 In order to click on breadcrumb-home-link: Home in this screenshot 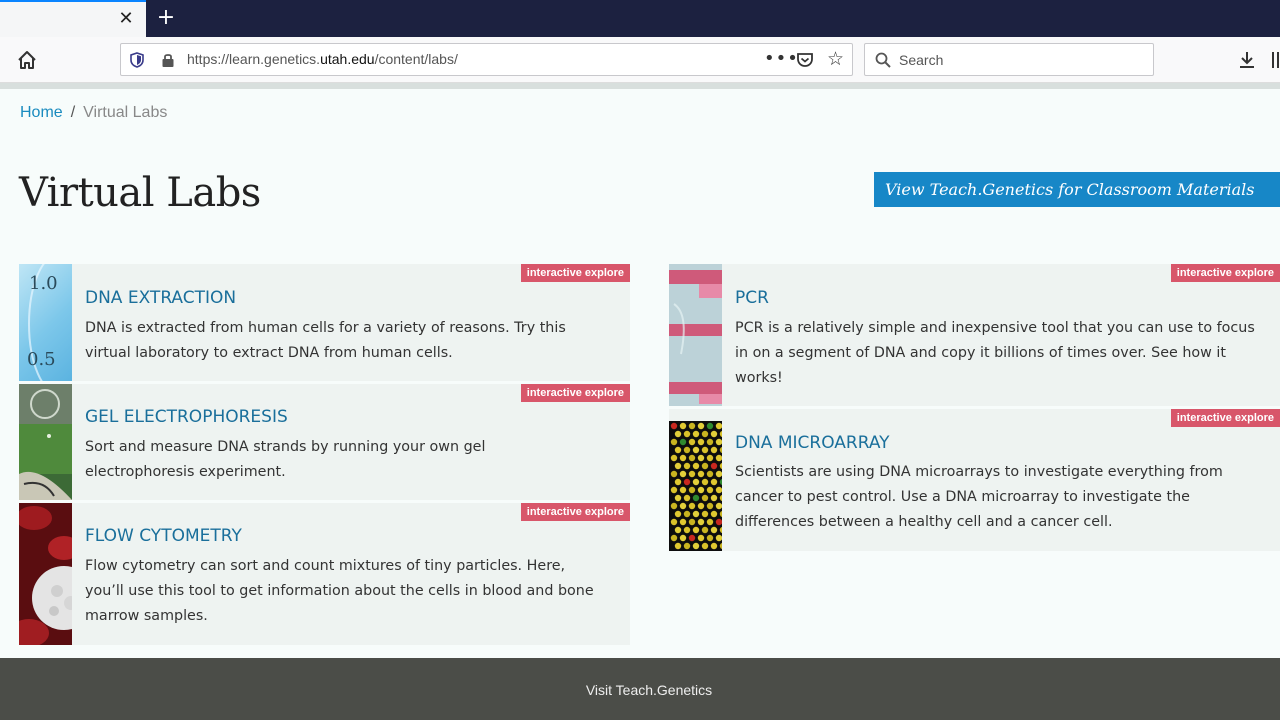, I will do `click(41, 112)`.